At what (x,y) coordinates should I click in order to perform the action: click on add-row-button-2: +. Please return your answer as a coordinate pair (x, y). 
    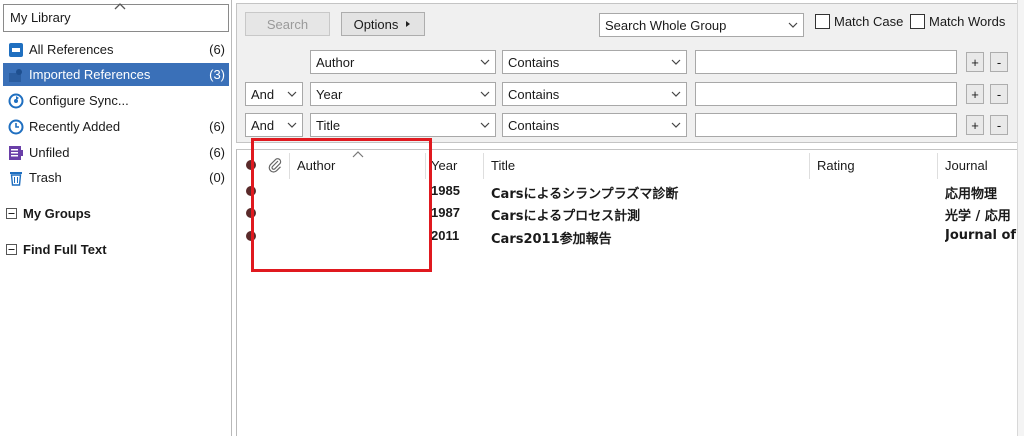
    Looking at the image, I should click on (975, 94).